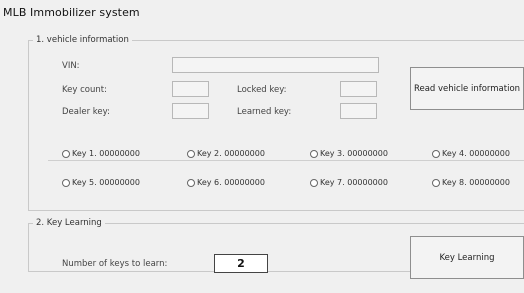  What do you see at coordinates (190, 111) in the screenshot?
I see `dealer-key-field` at bounding box center [190, 111].